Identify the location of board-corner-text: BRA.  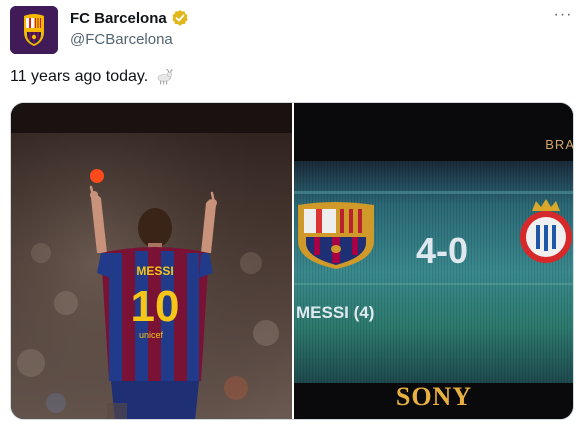
(559, 144).